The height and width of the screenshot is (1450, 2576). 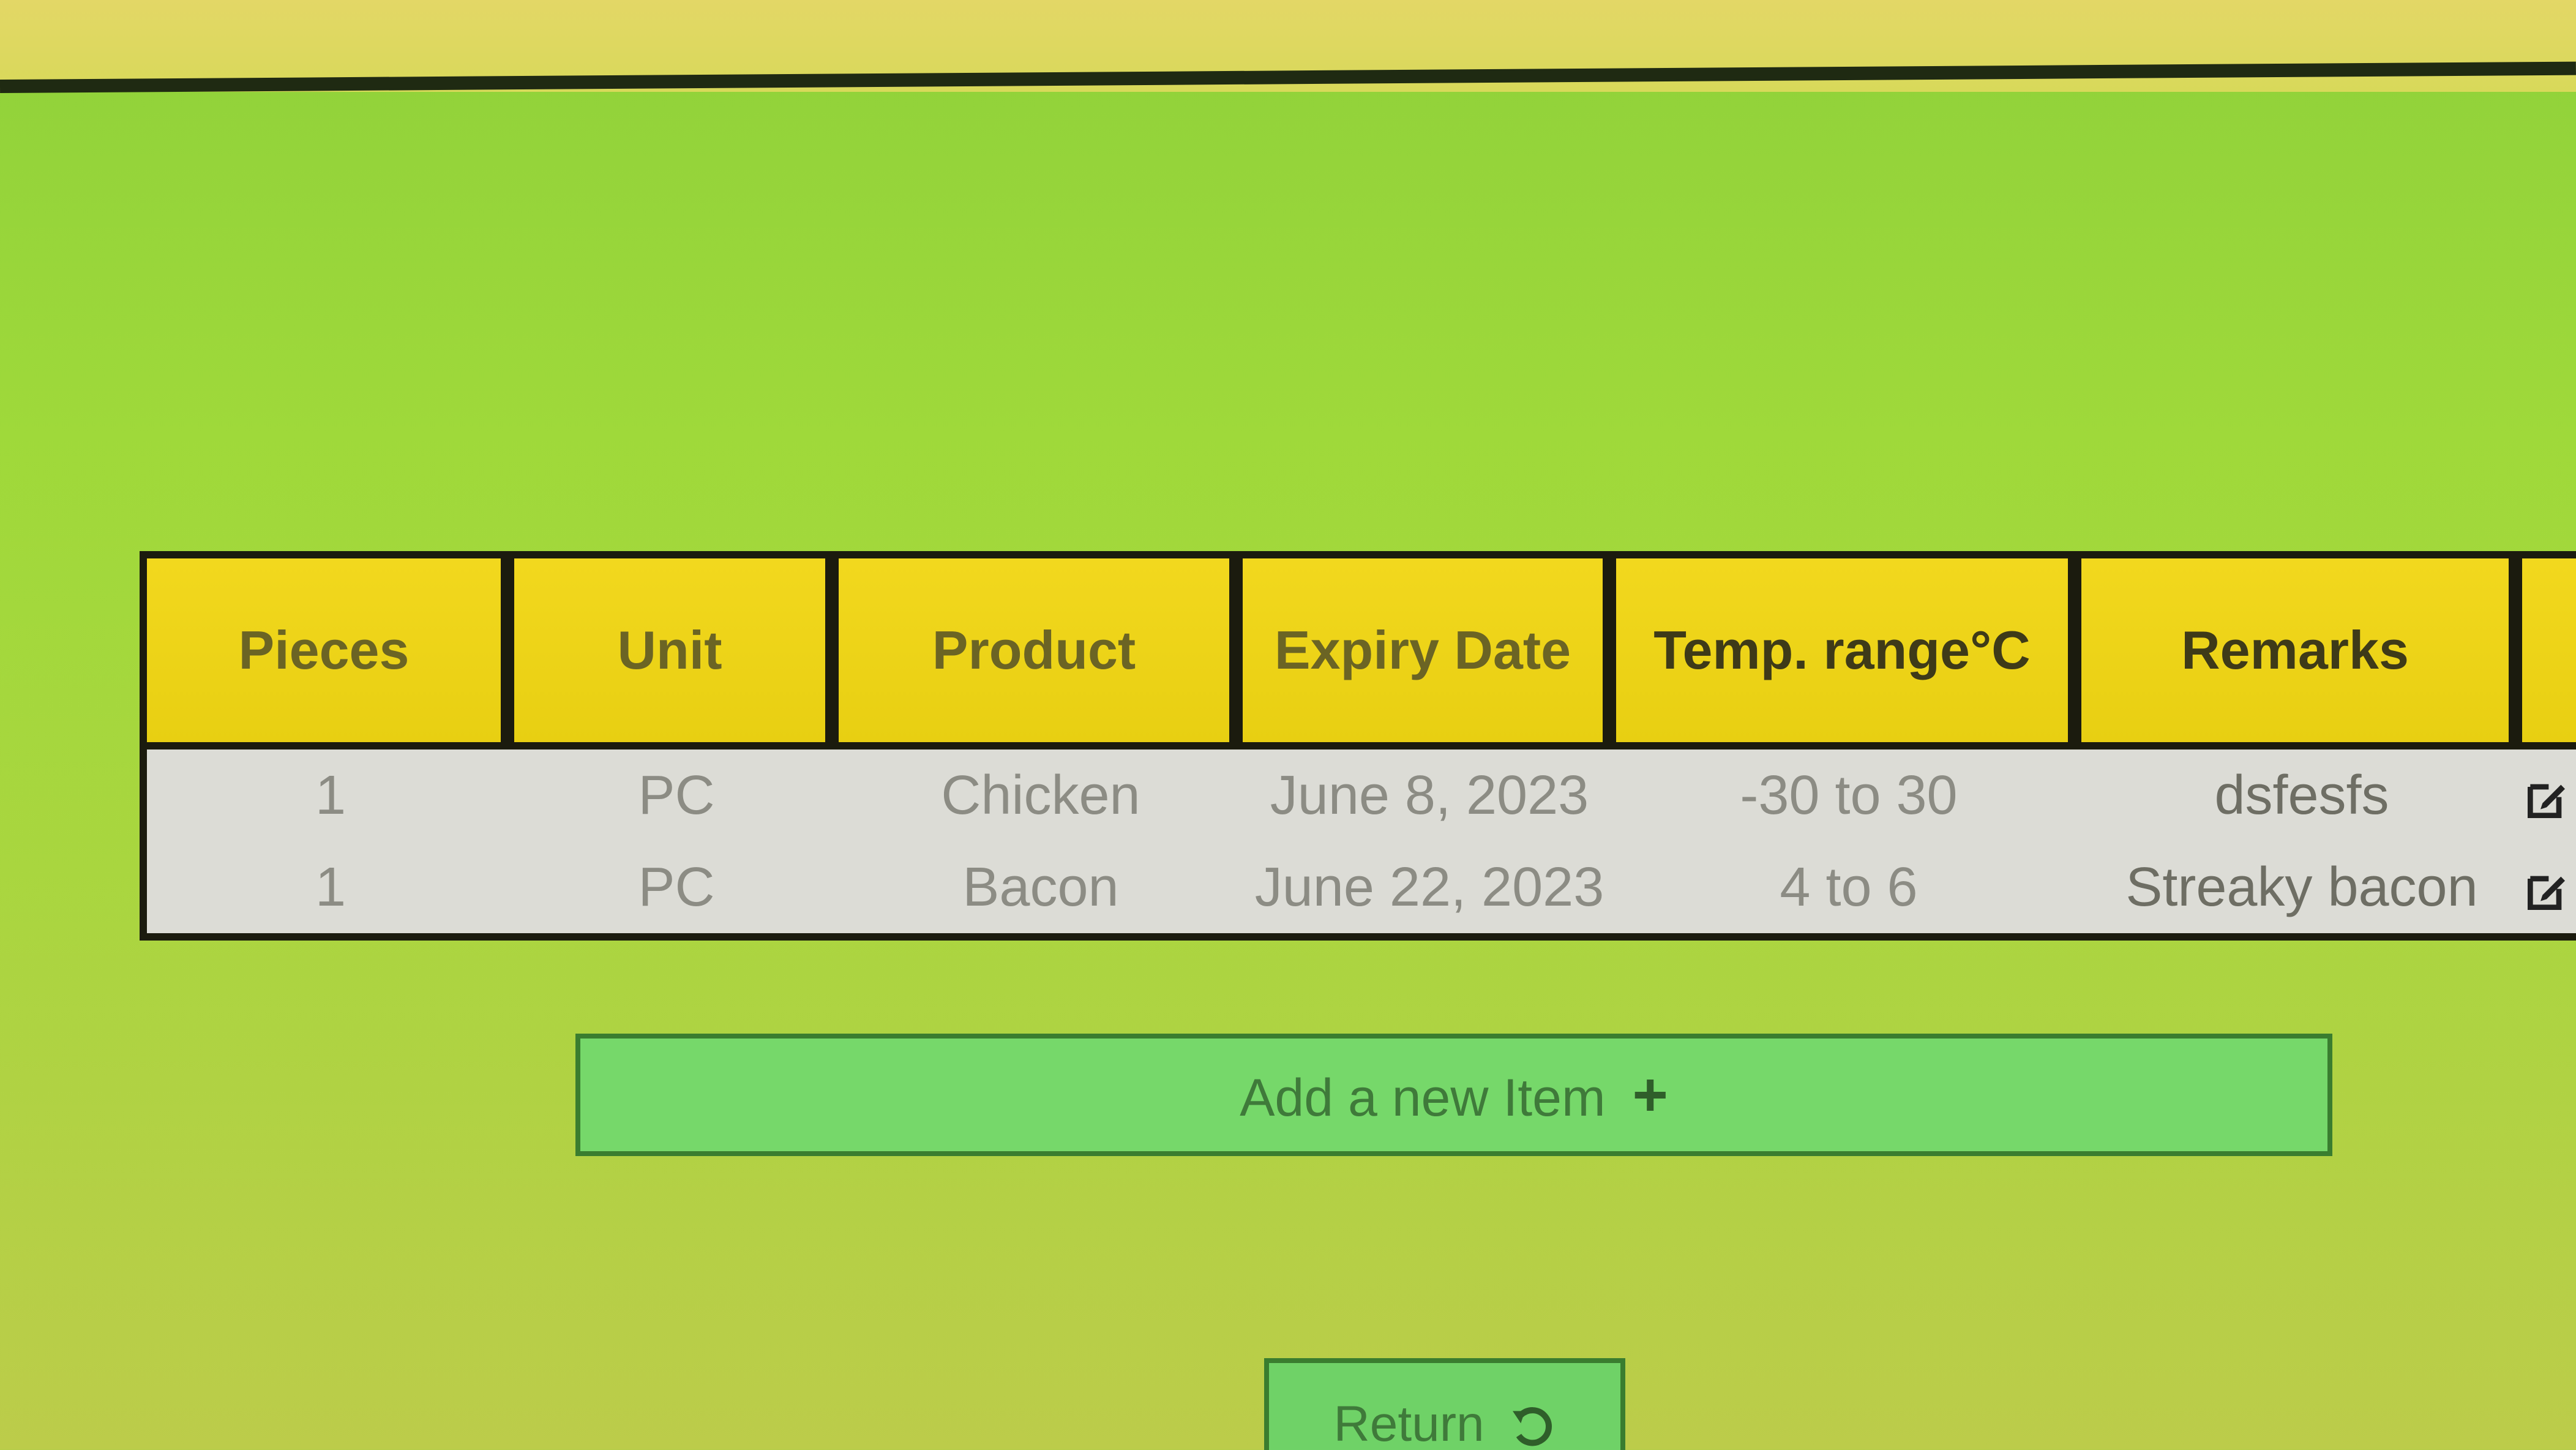 I want to click on undo-icon, so click(x=1533, y=1426).